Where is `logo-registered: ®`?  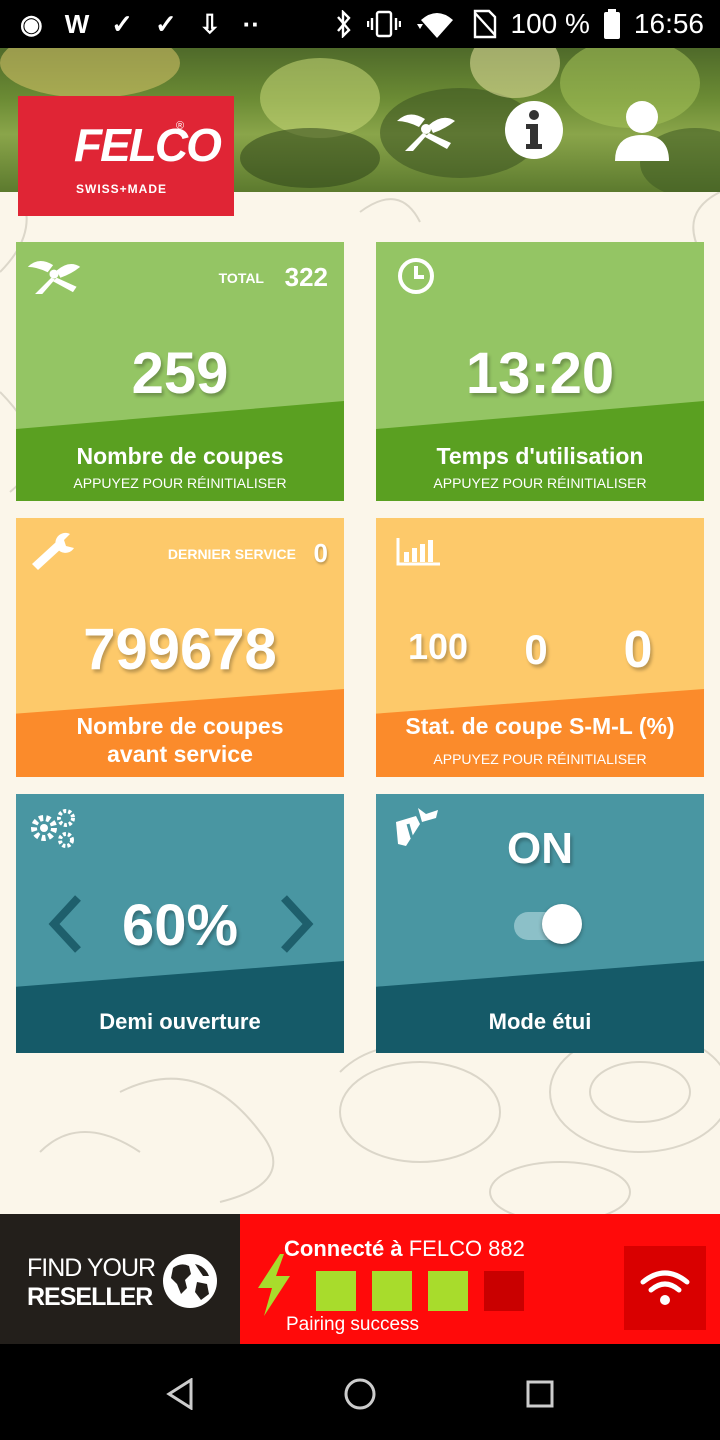 logo-registered: ® is located at coordinates (180, 126).